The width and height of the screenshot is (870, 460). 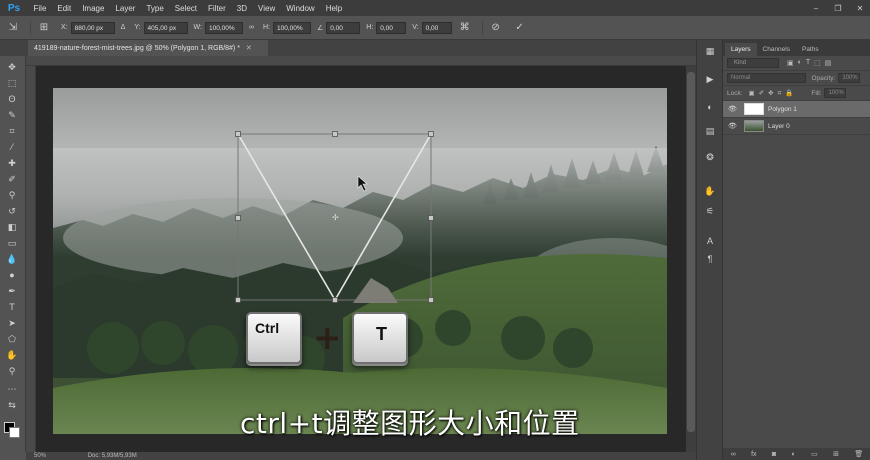 I want to click on menu-view: View, so click(x=267, y=8).